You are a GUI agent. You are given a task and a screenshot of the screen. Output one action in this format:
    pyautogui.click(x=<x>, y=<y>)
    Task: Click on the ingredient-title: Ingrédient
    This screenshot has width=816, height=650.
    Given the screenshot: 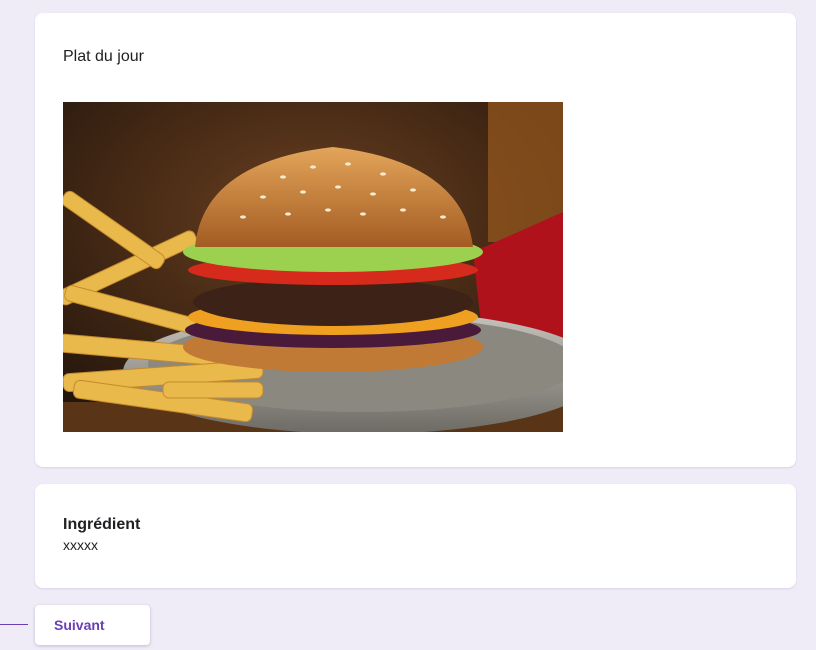 What is the action you would take?
    pyautogui.click(x=102, y=524)
    